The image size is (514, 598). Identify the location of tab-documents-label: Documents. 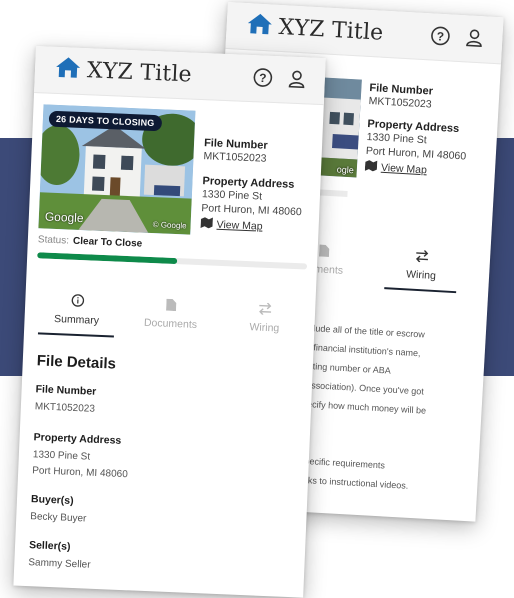
(170, 323).